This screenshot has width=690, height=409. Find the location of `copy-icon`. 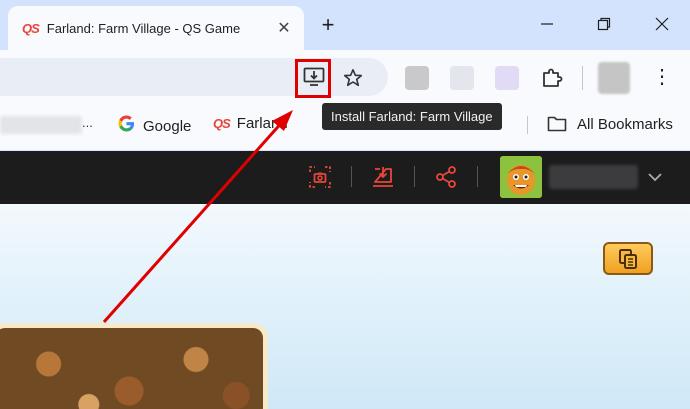

copy-icon is located at coordinates (628, 258).